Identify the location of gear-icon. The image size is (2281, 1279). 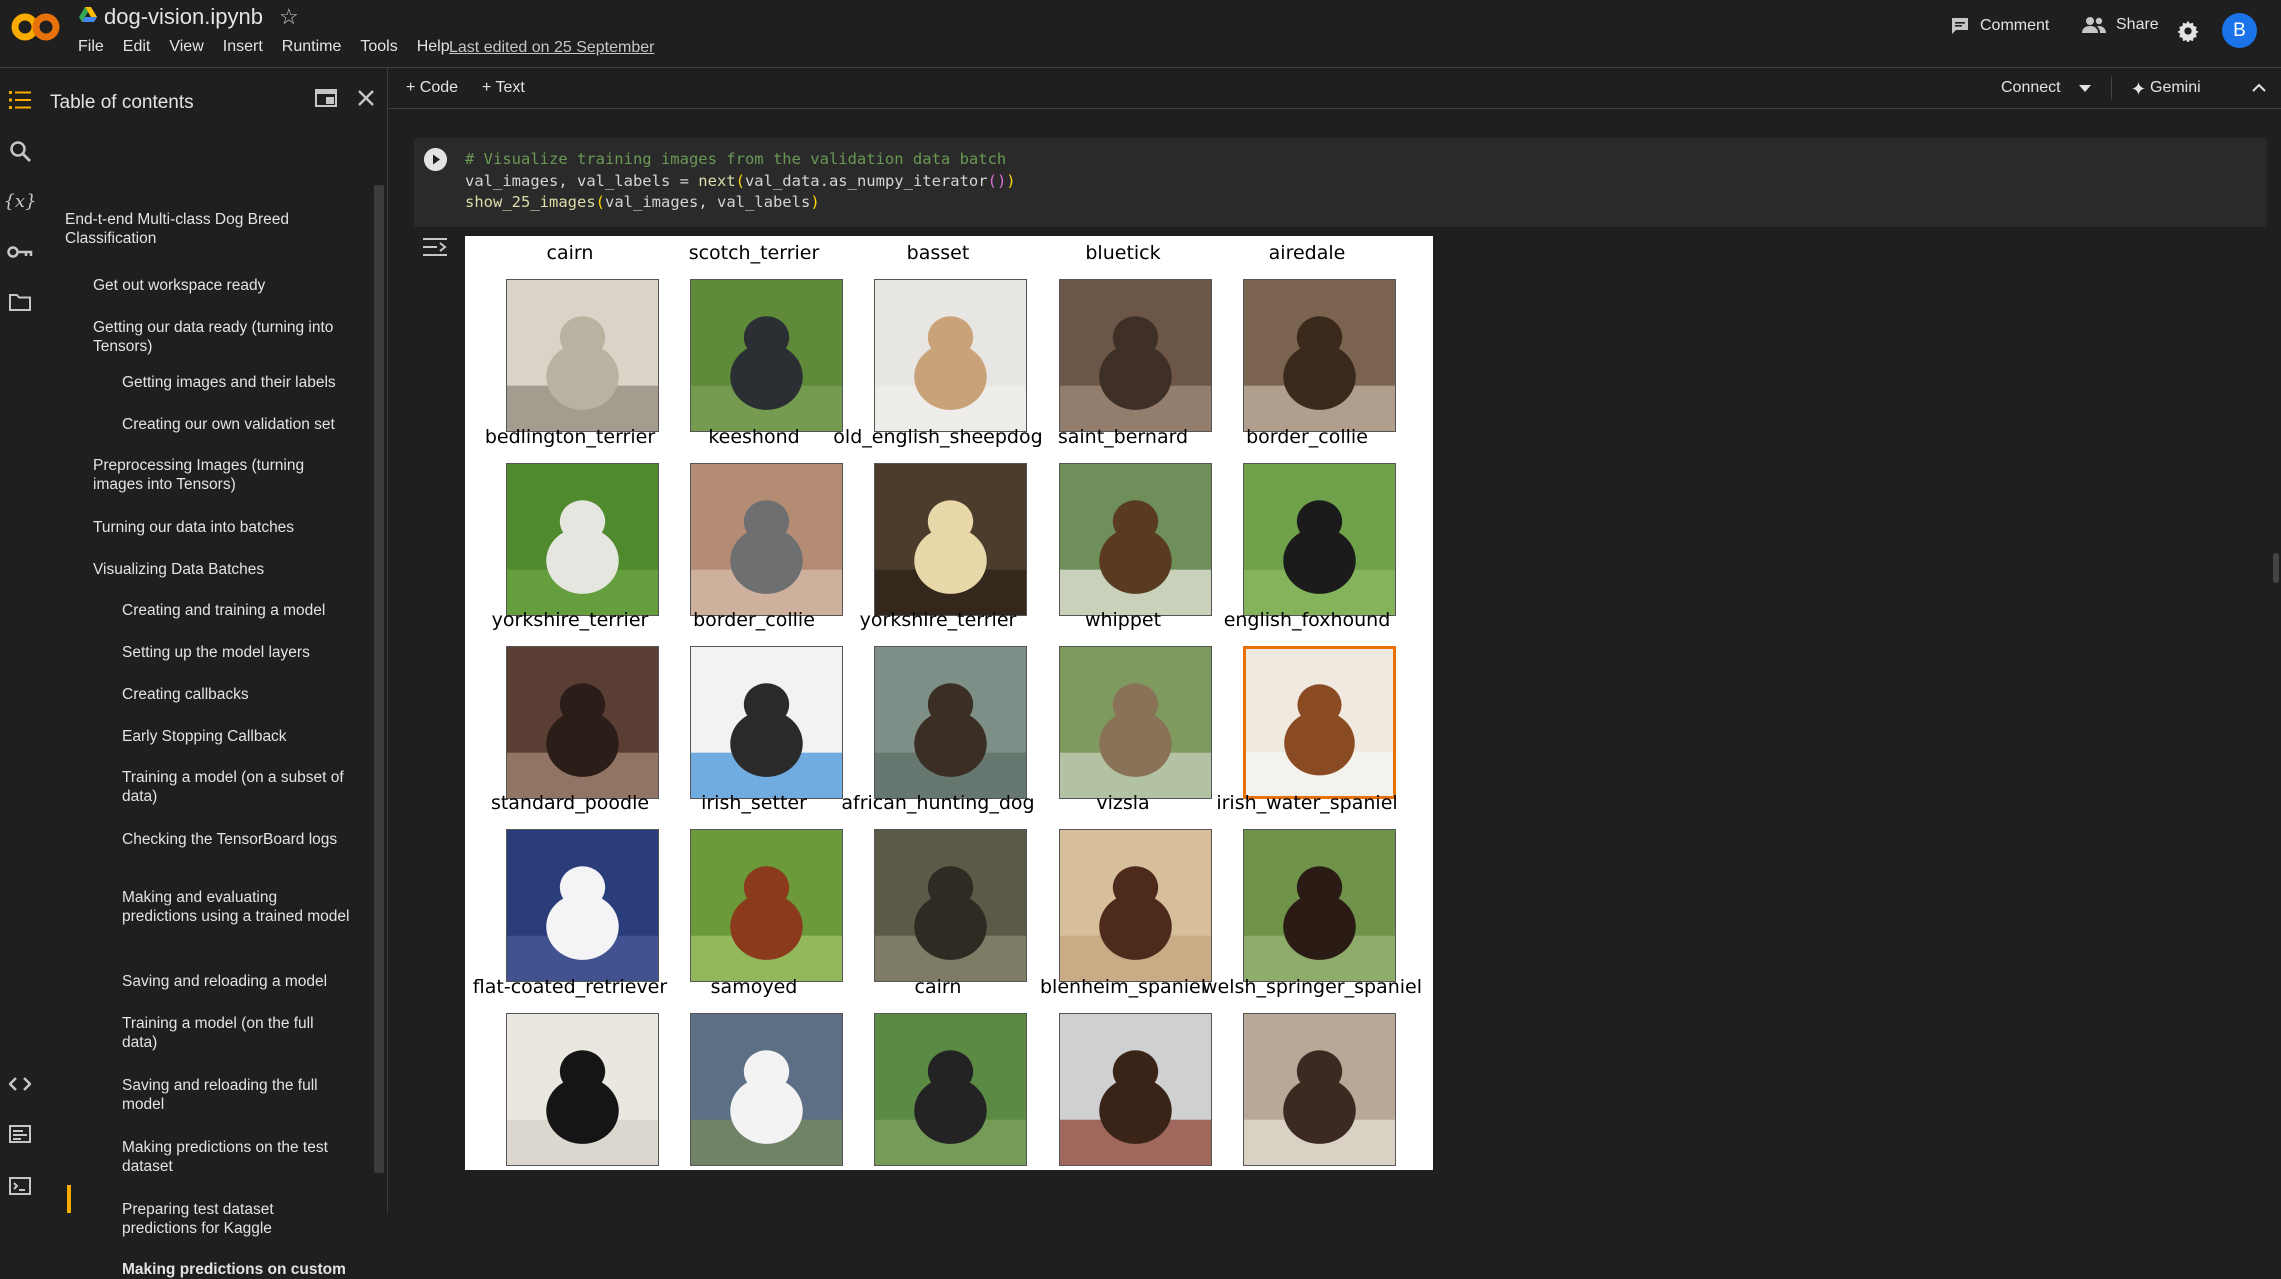
(2188, 31).